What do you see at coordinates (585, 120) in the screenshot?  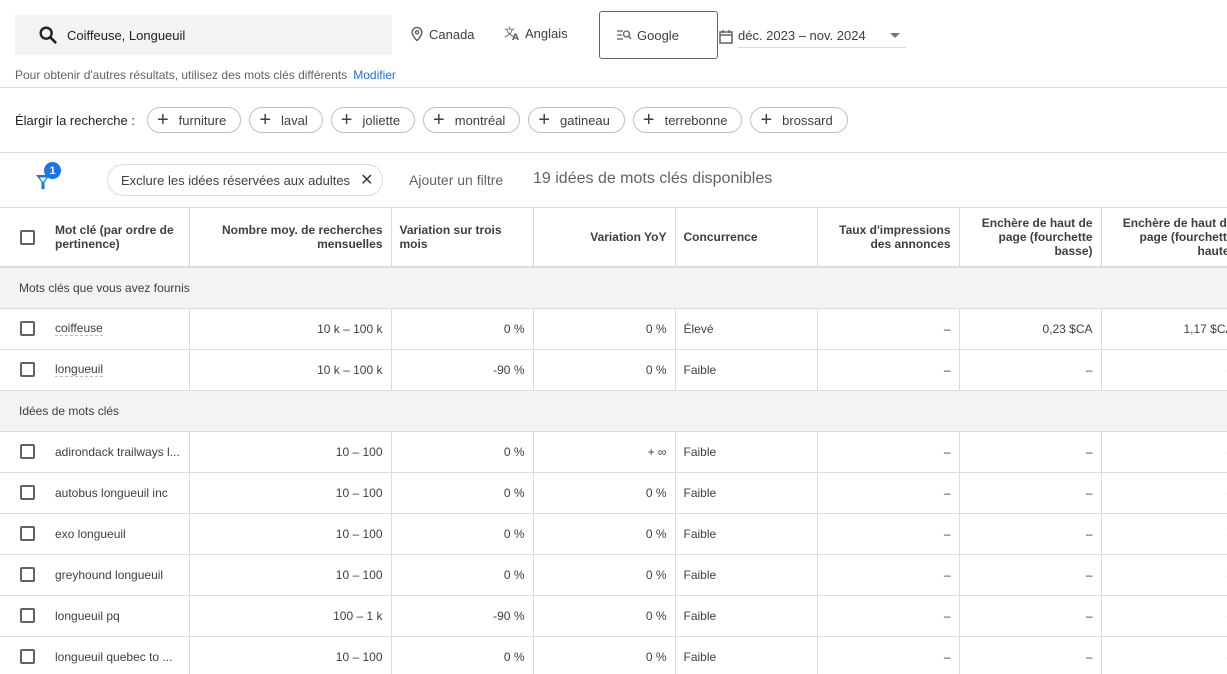 I see `chip-label: gatineau` at bounding box center [585, 120].